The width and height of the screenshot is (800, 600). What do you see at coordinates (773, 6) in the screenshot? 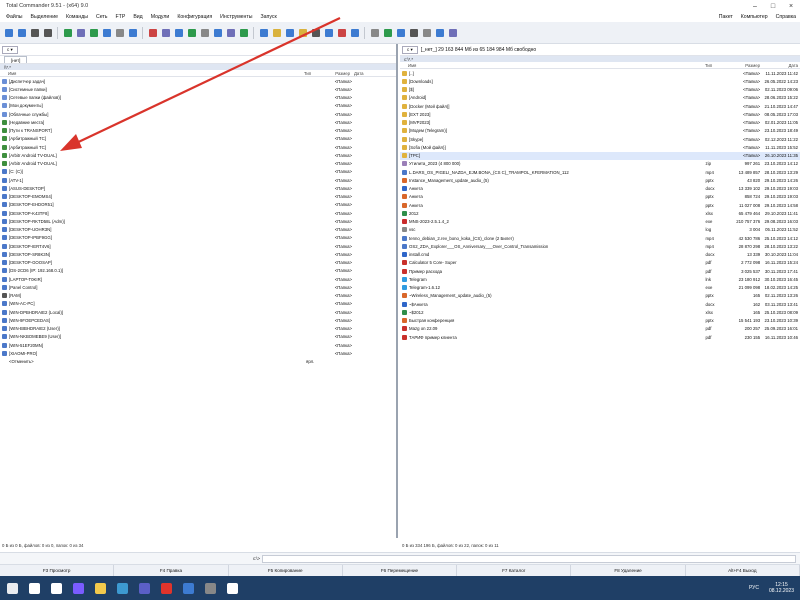
I see `maximize-button: □` at bounding box center [773, 6].